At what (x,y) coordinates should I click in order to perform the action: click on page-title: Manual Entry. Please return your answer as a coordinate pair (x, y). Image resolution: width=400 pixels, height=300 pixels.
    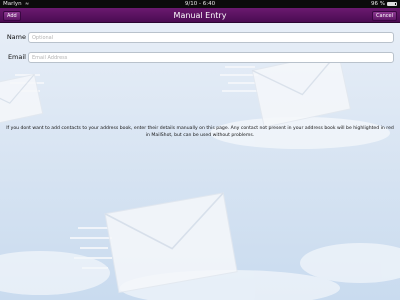
    Looking at the image, I should click on (200, 15).